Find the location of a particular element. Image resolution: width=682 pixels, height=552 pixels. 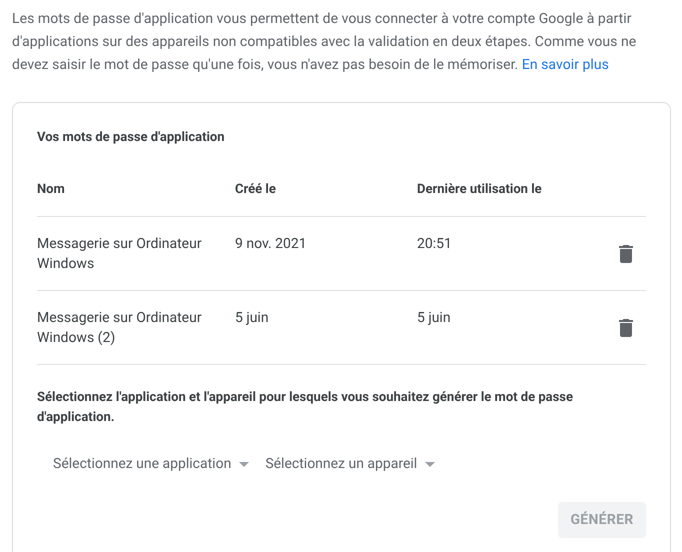

dropdown: Sélectionnez une application is located at coordinates (151, 464).